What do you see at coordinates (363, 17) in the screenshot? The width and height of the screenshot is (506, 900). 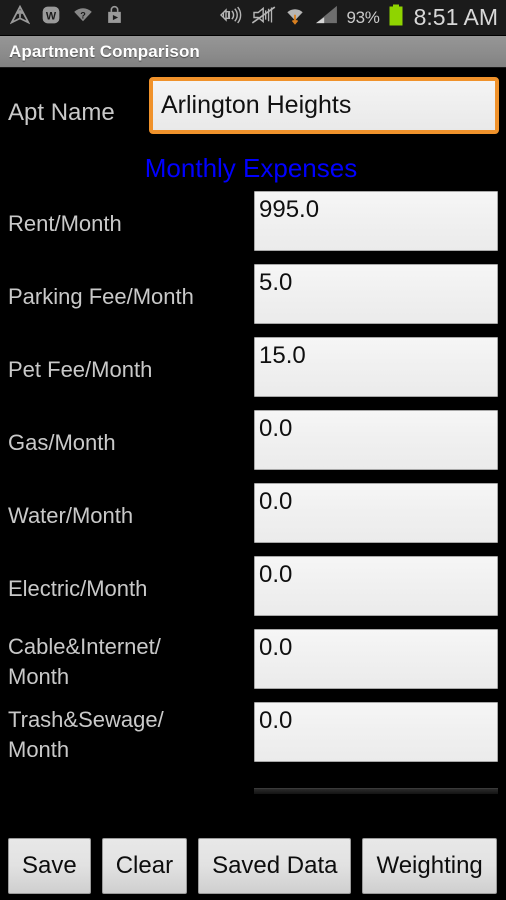 I see `battery-percent-label: 93%` at bounding box center [363, 17].